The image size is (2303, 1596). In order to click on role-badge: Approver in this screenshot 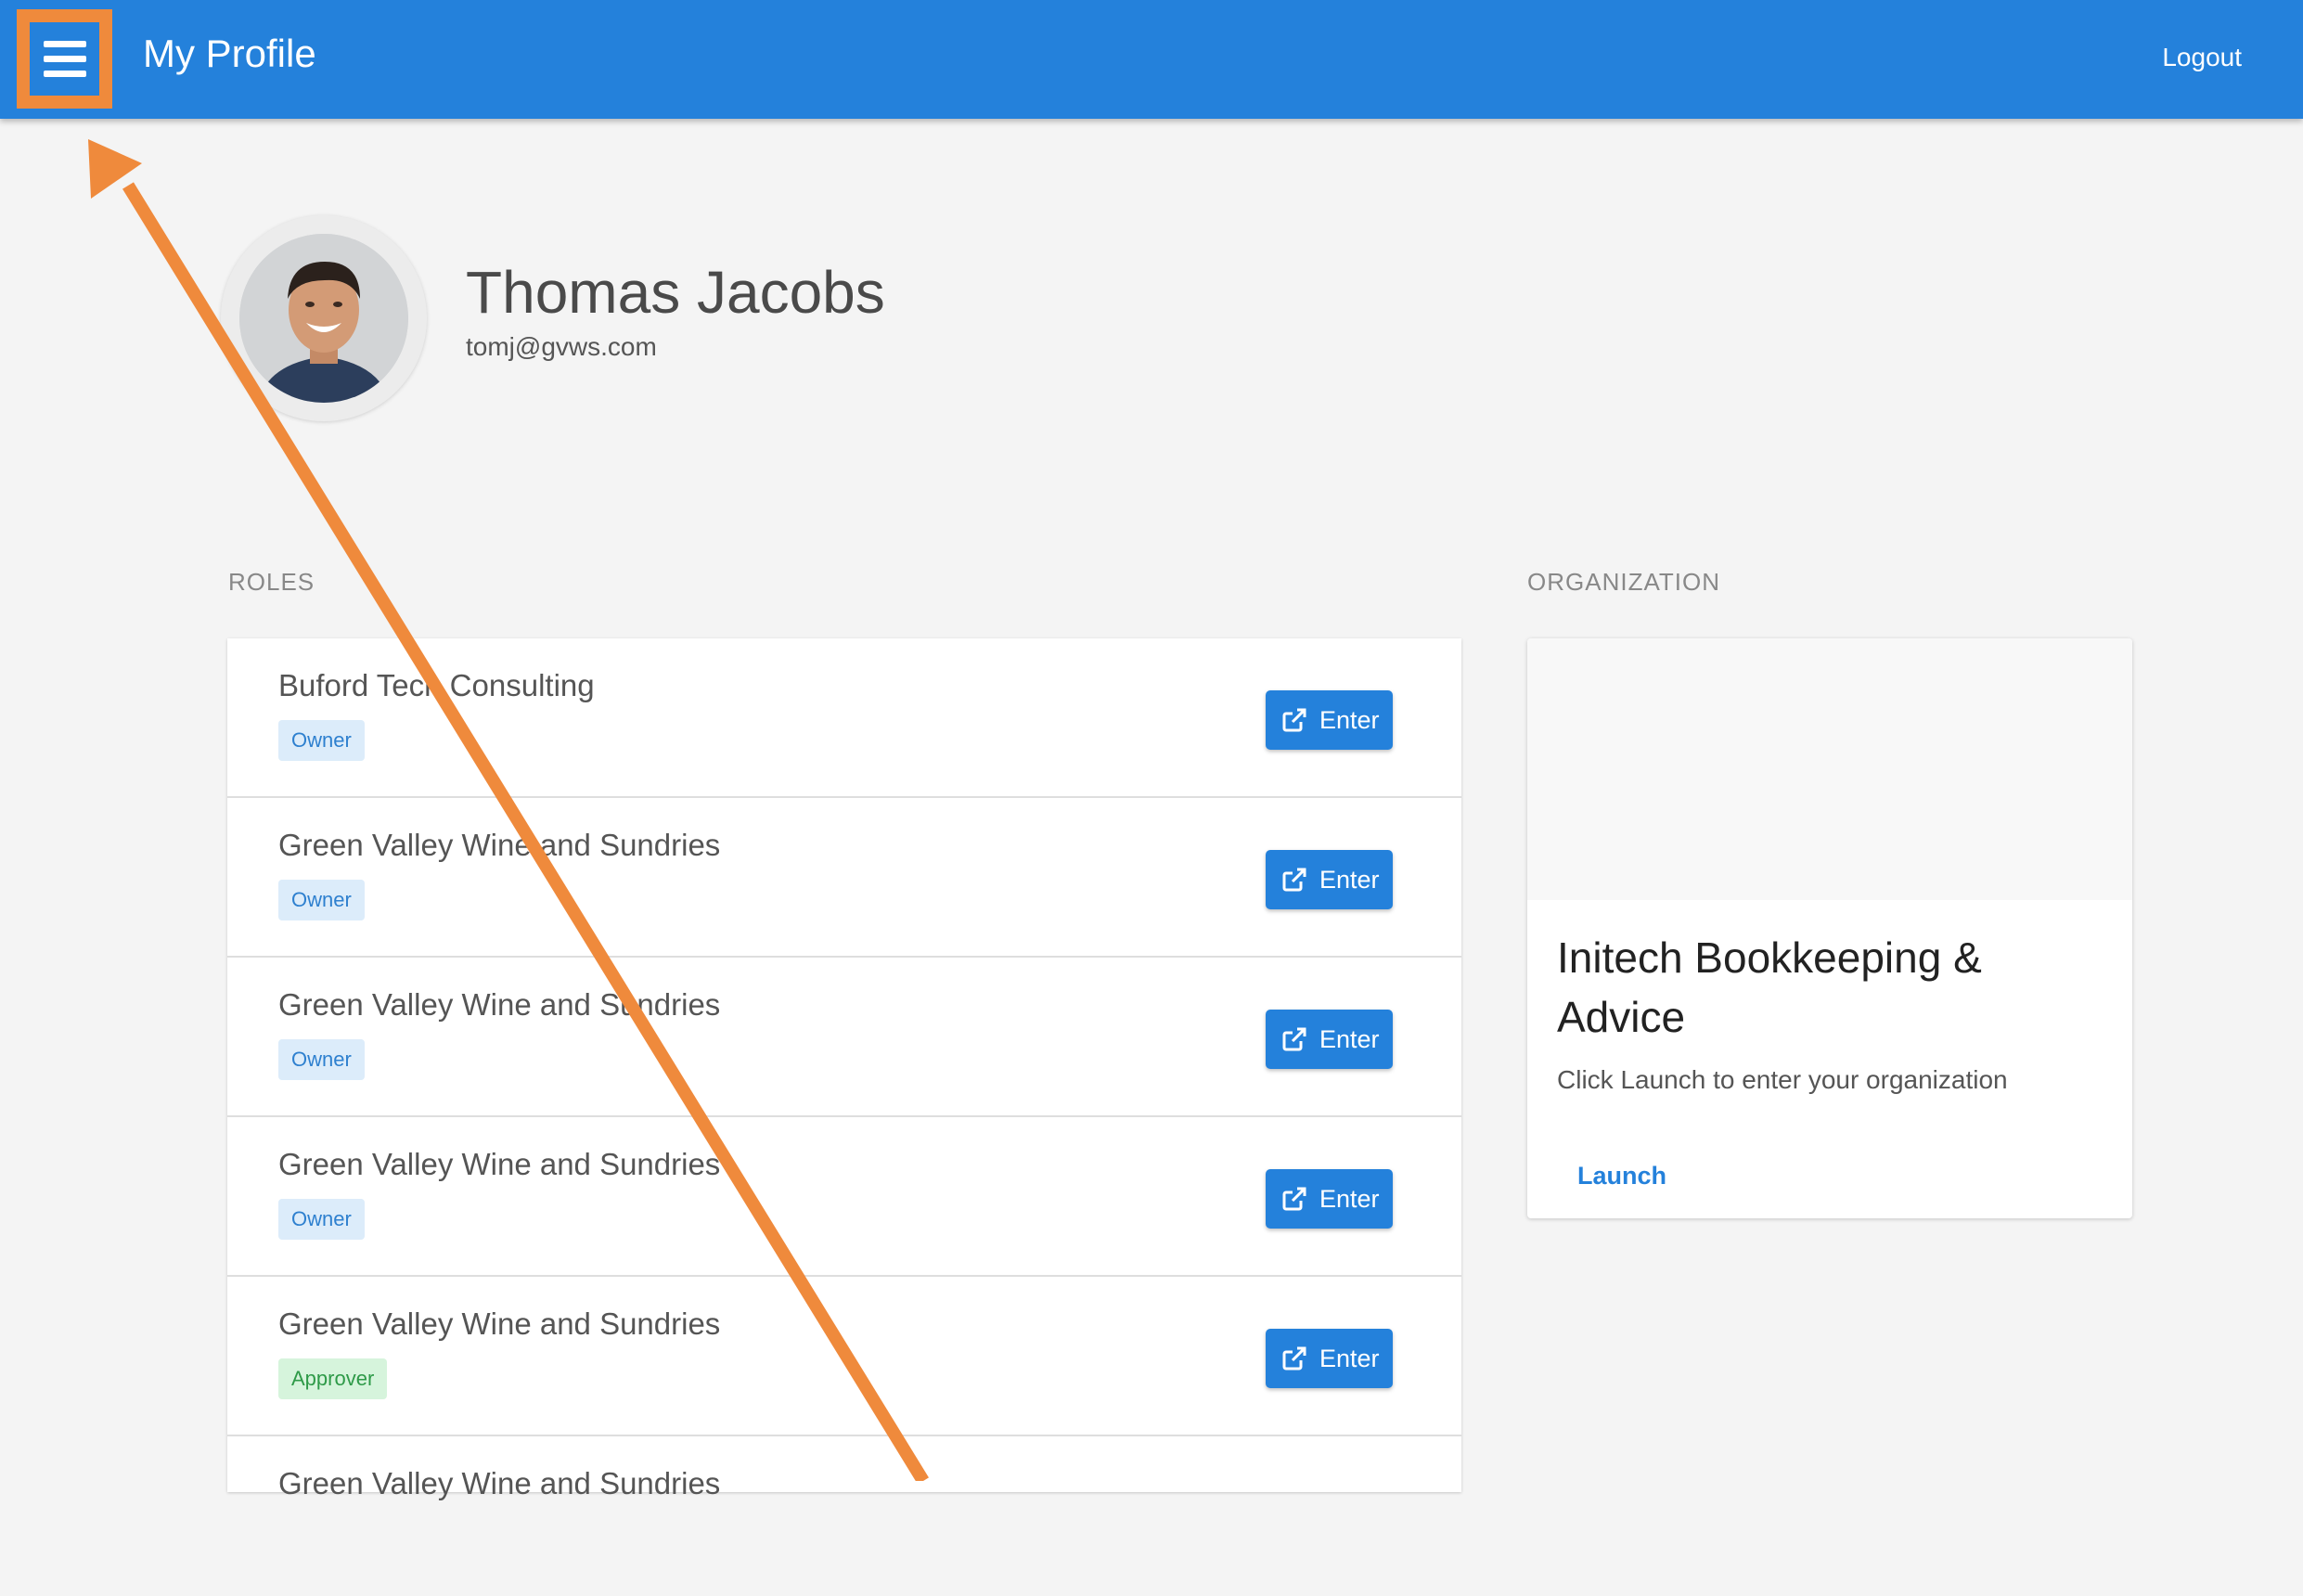, I will do `click(333, 1379)`.